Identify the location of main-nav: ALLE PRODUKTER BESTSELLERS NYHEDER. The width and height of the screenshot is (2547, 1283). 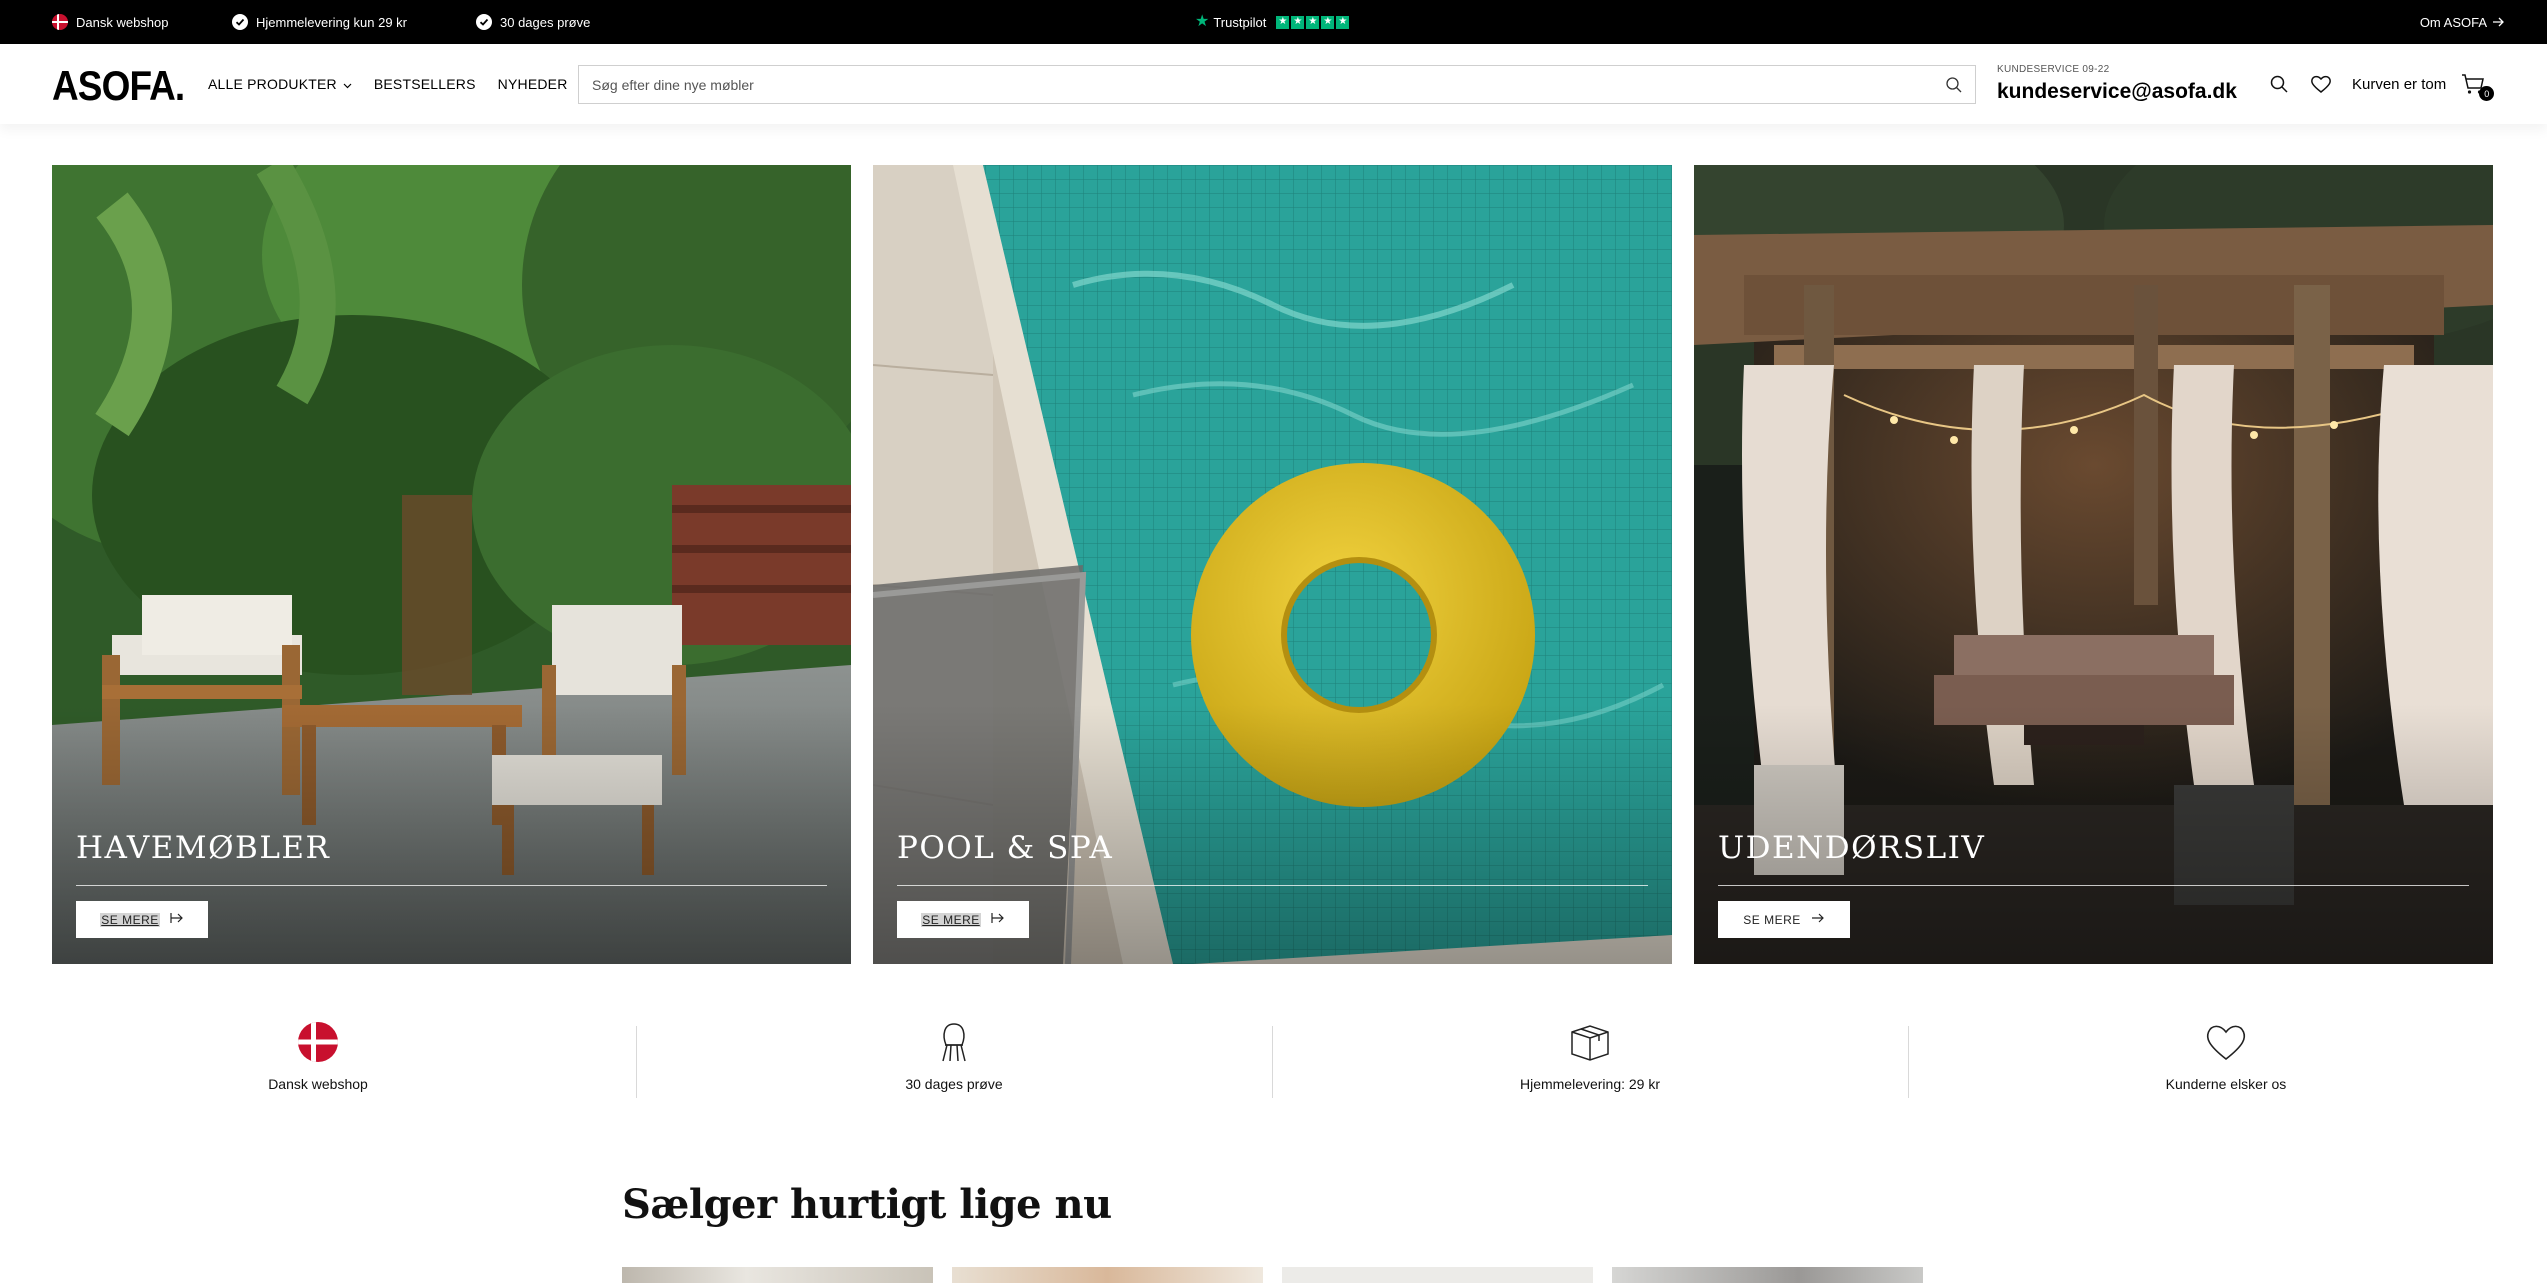
(388, 84).